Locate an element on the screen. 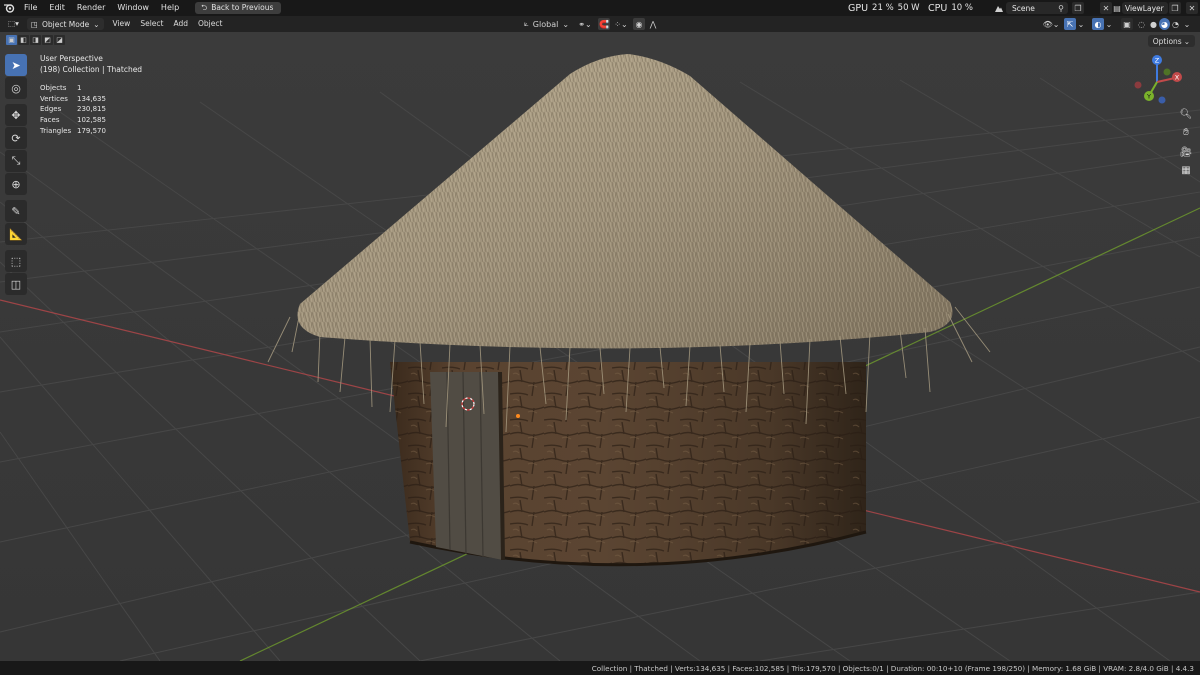 The width and height of the screenshot is (1200, 675). gpu-power: 50 W is located at coordinates (908, 8).